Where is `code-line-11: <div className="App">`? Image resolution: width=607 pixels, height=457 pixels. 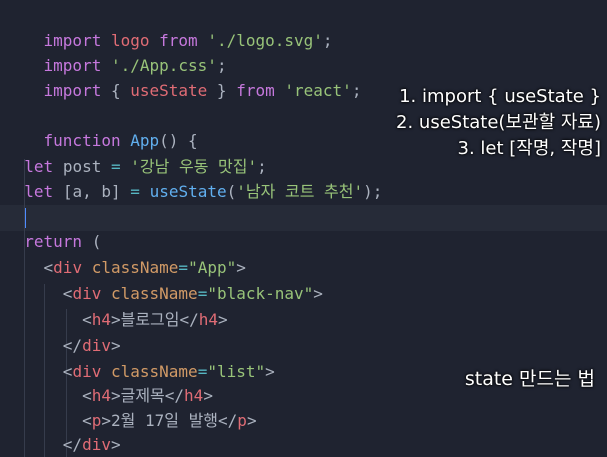
code-line-11: <div className="App"> is located at coordinates (125, 268).